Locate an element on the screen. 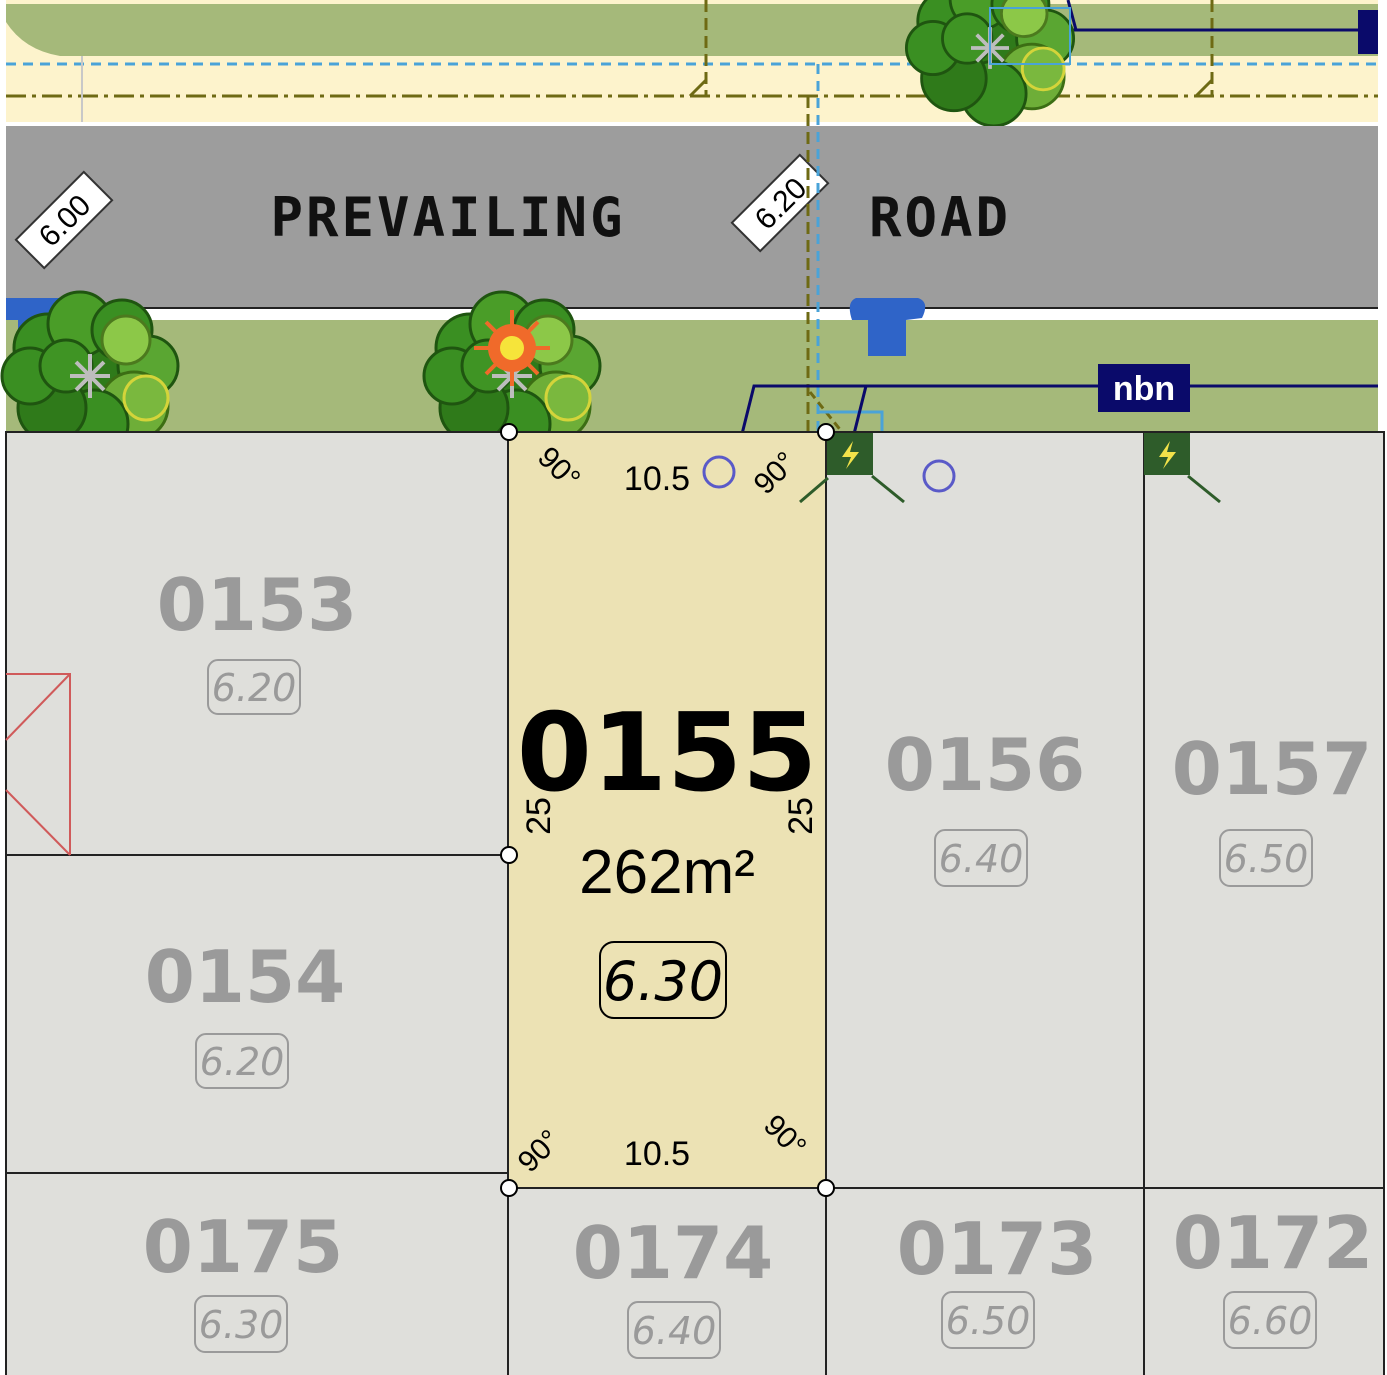  lot-0153-number: 0153 is located at coordinates (257, 605).